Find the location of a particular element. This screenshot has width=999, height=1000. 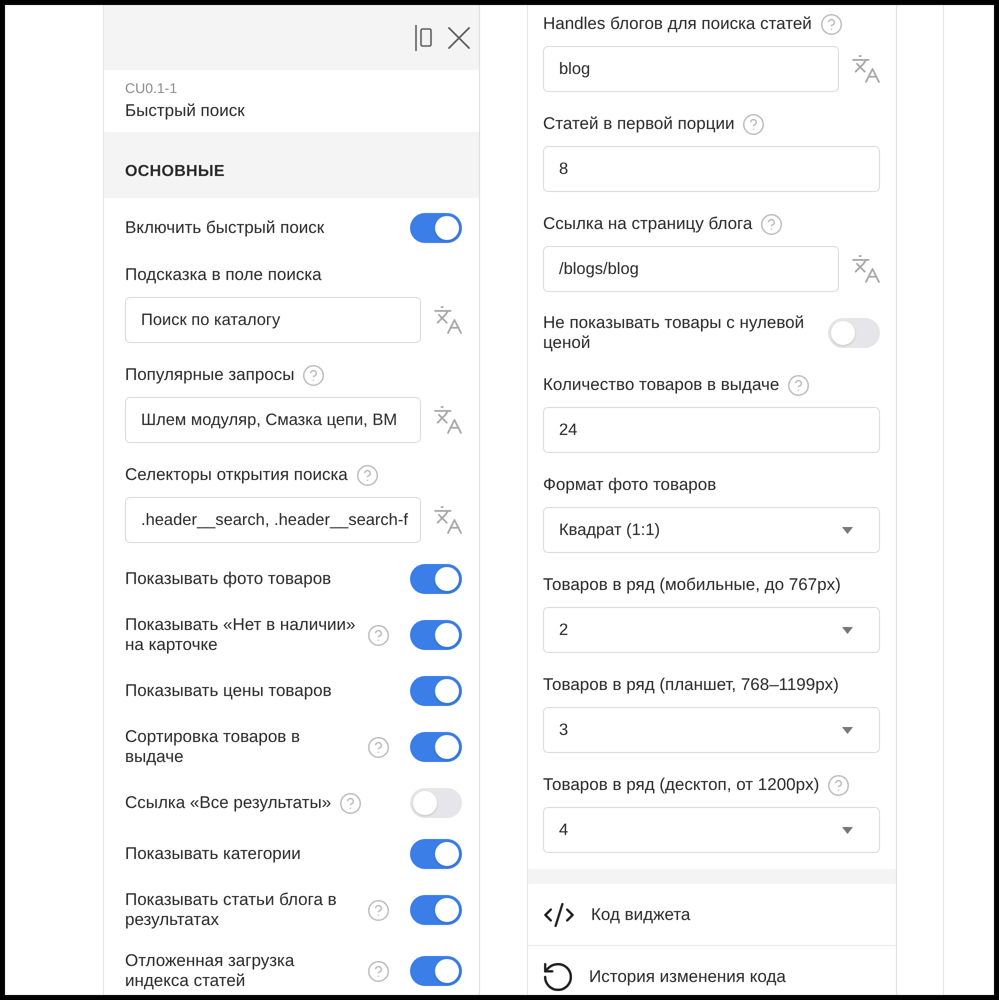

setting-label: Не показывать товары с нулевой ценой is located at coordinates (674, 333).